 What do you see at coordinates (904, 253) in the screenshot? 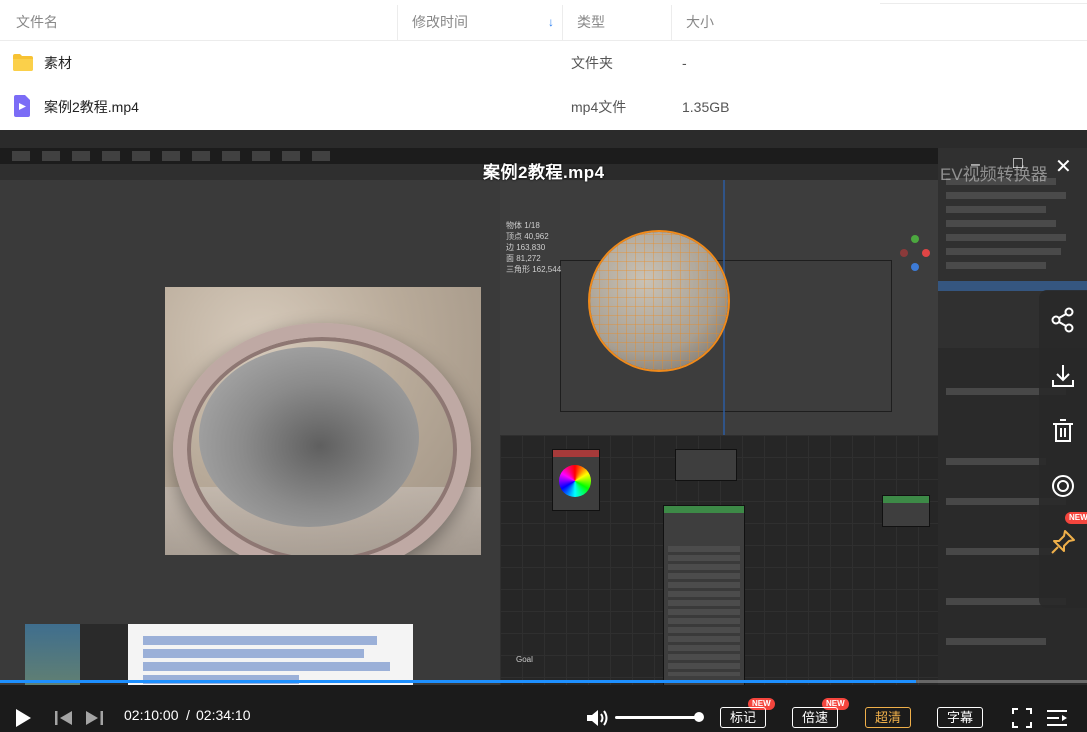
I see `gizmo-neg-x` at bounding box center [904, 253].